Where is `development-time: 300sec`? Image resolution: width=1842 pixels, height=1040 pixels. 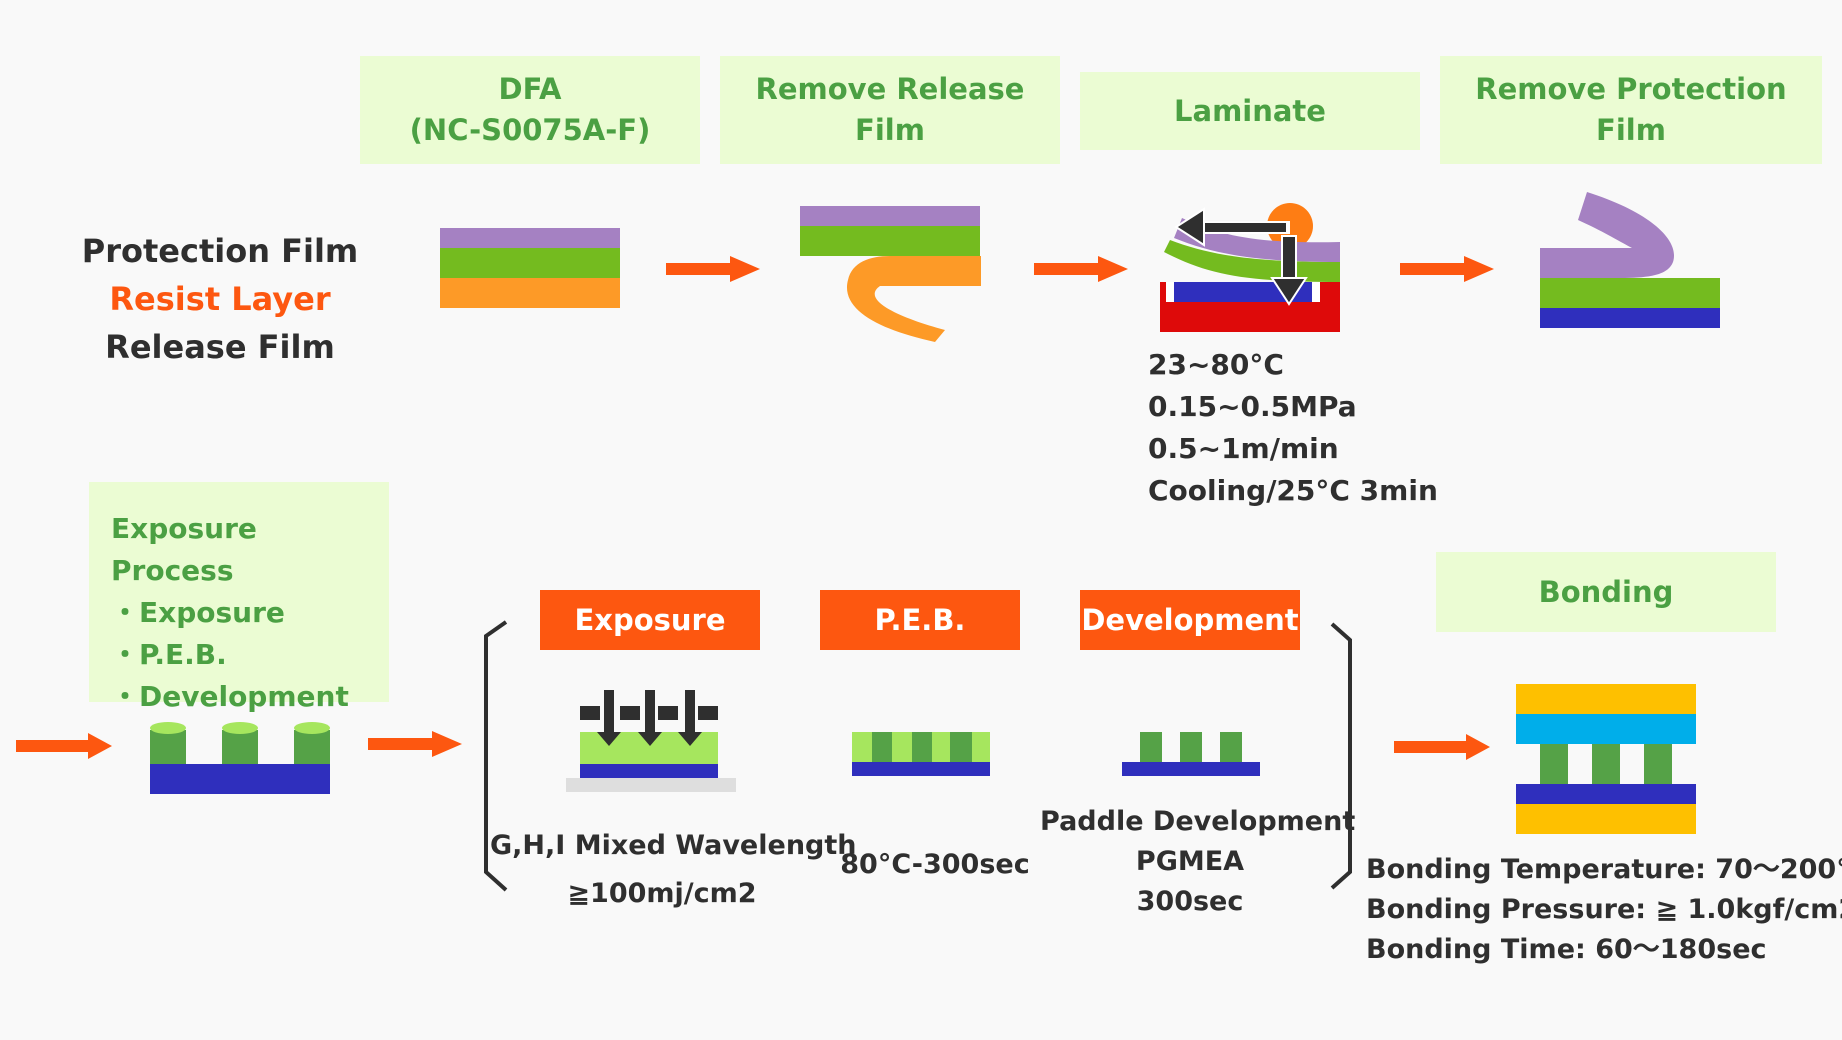 development-time: 300sec is located at coordinates (1190, 901).